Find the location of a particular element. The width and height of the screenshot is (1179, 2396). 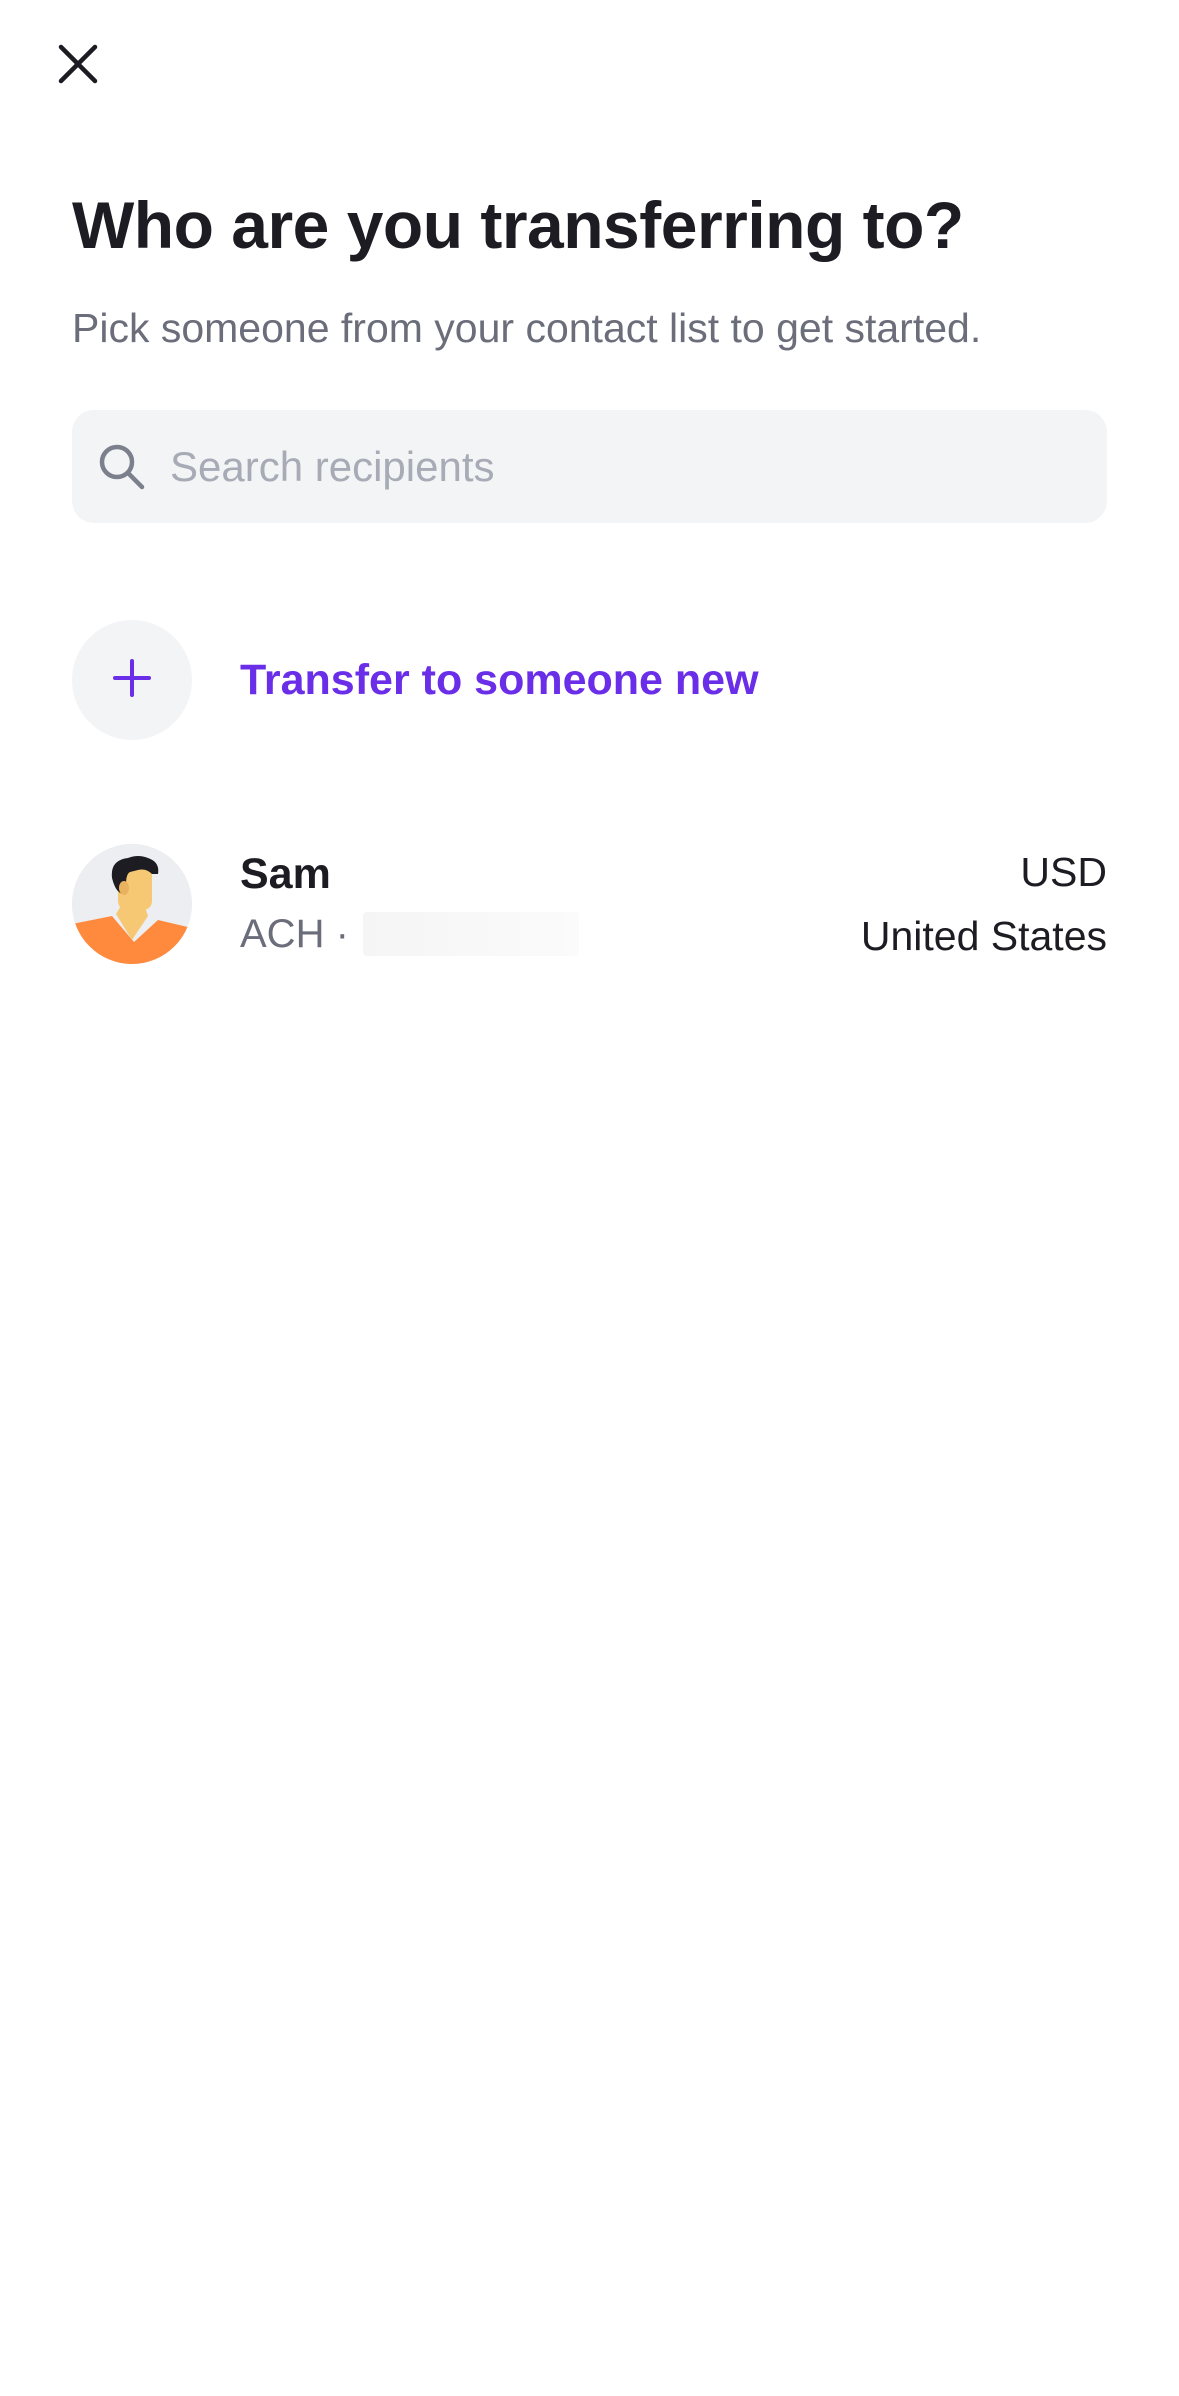

transfer-to-someone-new-button: Transfer to someone new is located at coordinates (589, 680).